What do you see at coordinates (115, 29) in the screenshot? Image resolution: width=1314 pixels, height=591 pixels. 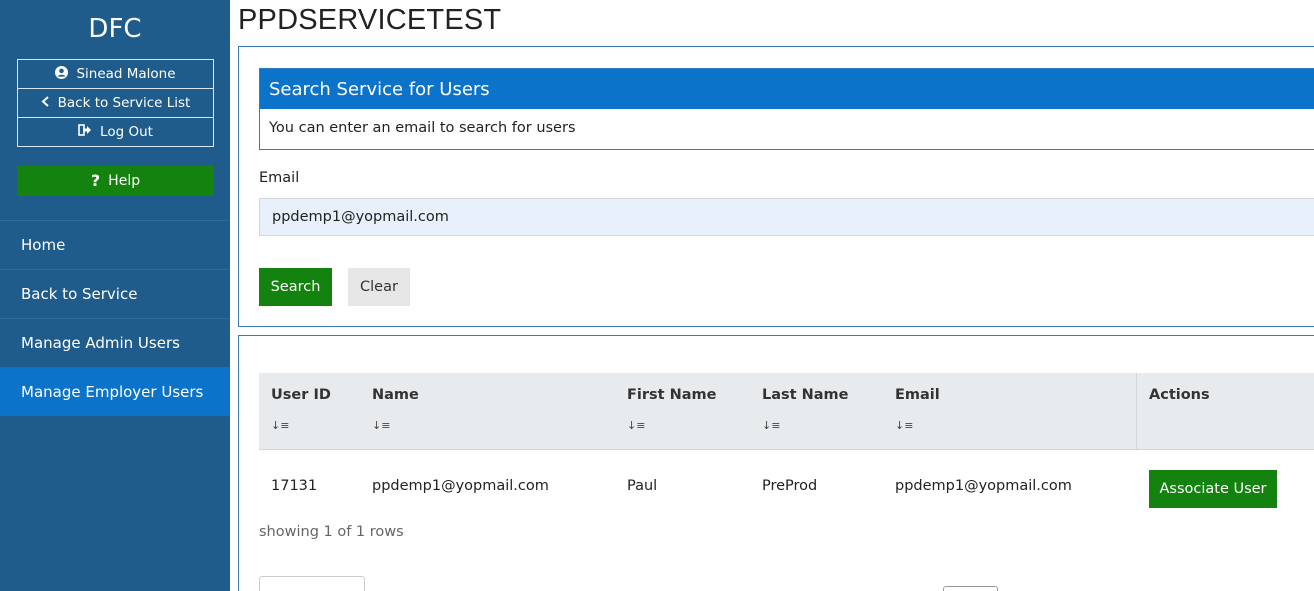 I see `brand-title: DFC` at bounding box center [115, 29].